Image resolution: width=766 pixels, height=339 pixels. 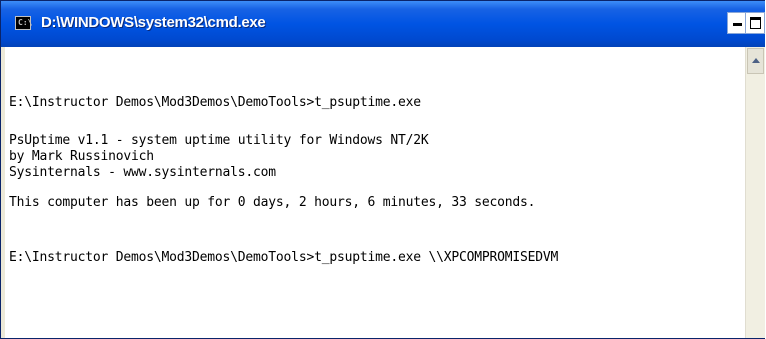 I want to click on minimize-button, so click(x=737, y=23).